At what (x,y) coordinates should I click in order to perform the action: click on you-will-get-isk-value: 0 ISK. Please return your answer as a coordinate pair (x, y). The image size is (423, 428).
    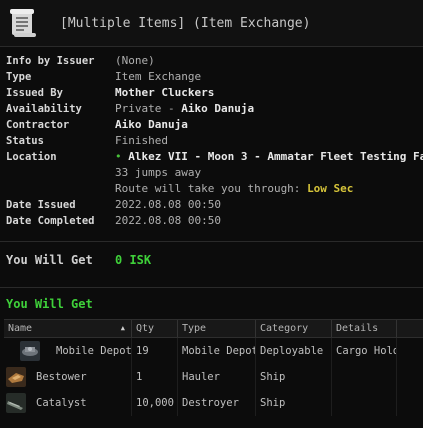
    Looking at the image, I should click on (133, 260).